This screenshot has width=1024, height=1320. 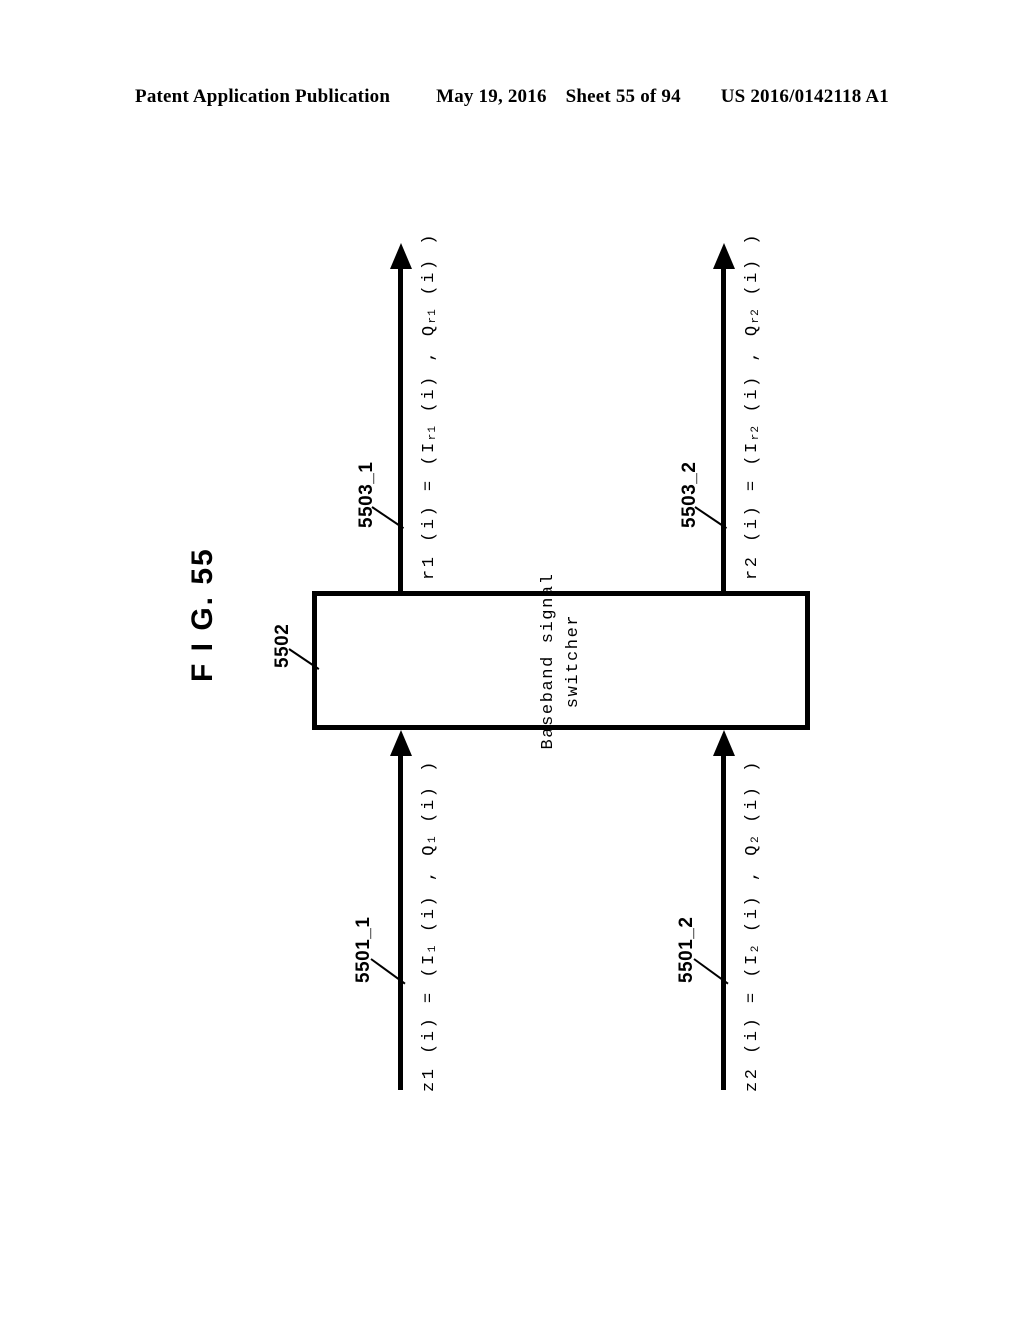 I want to click on output-signal-1-tail: (i) ), so click(x=429, y=270).